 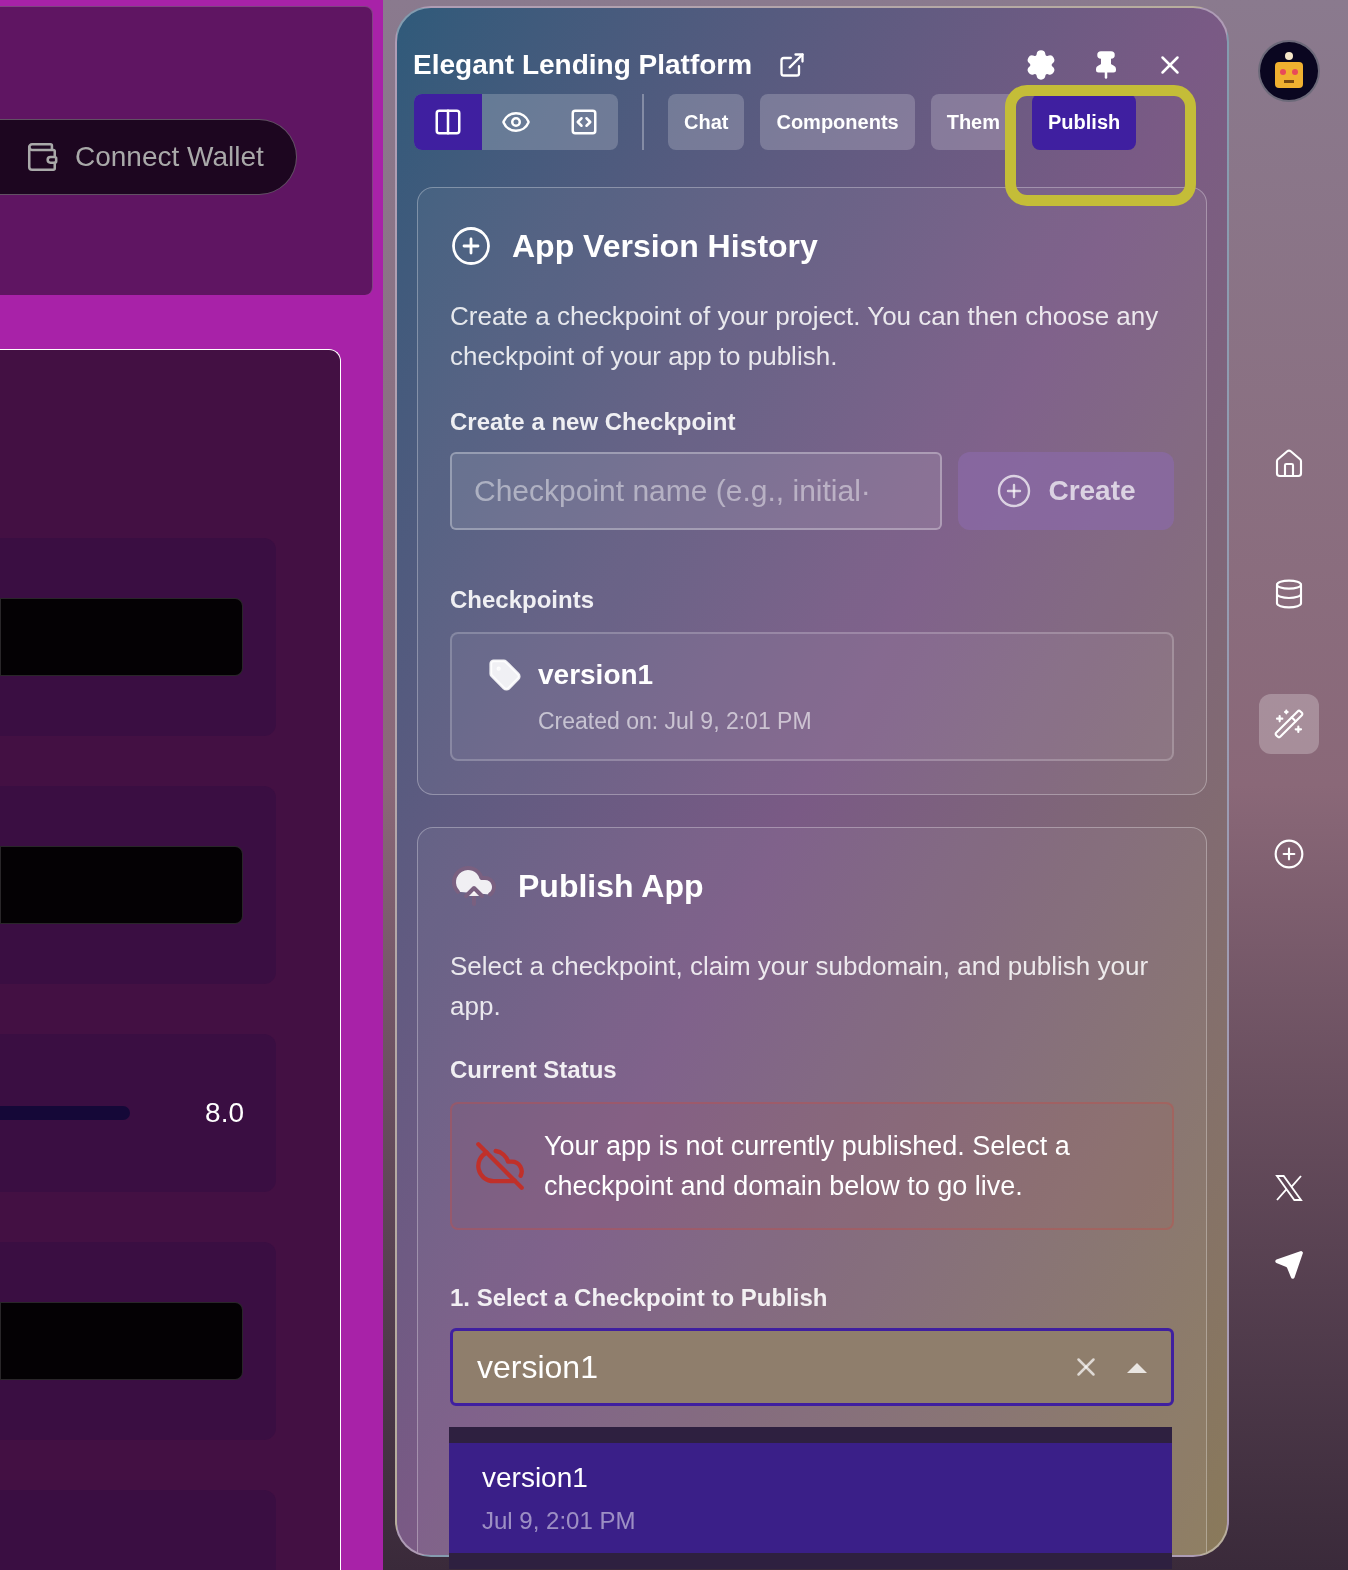 I want to click on create-button: Create, so click(x=1066, y=491).